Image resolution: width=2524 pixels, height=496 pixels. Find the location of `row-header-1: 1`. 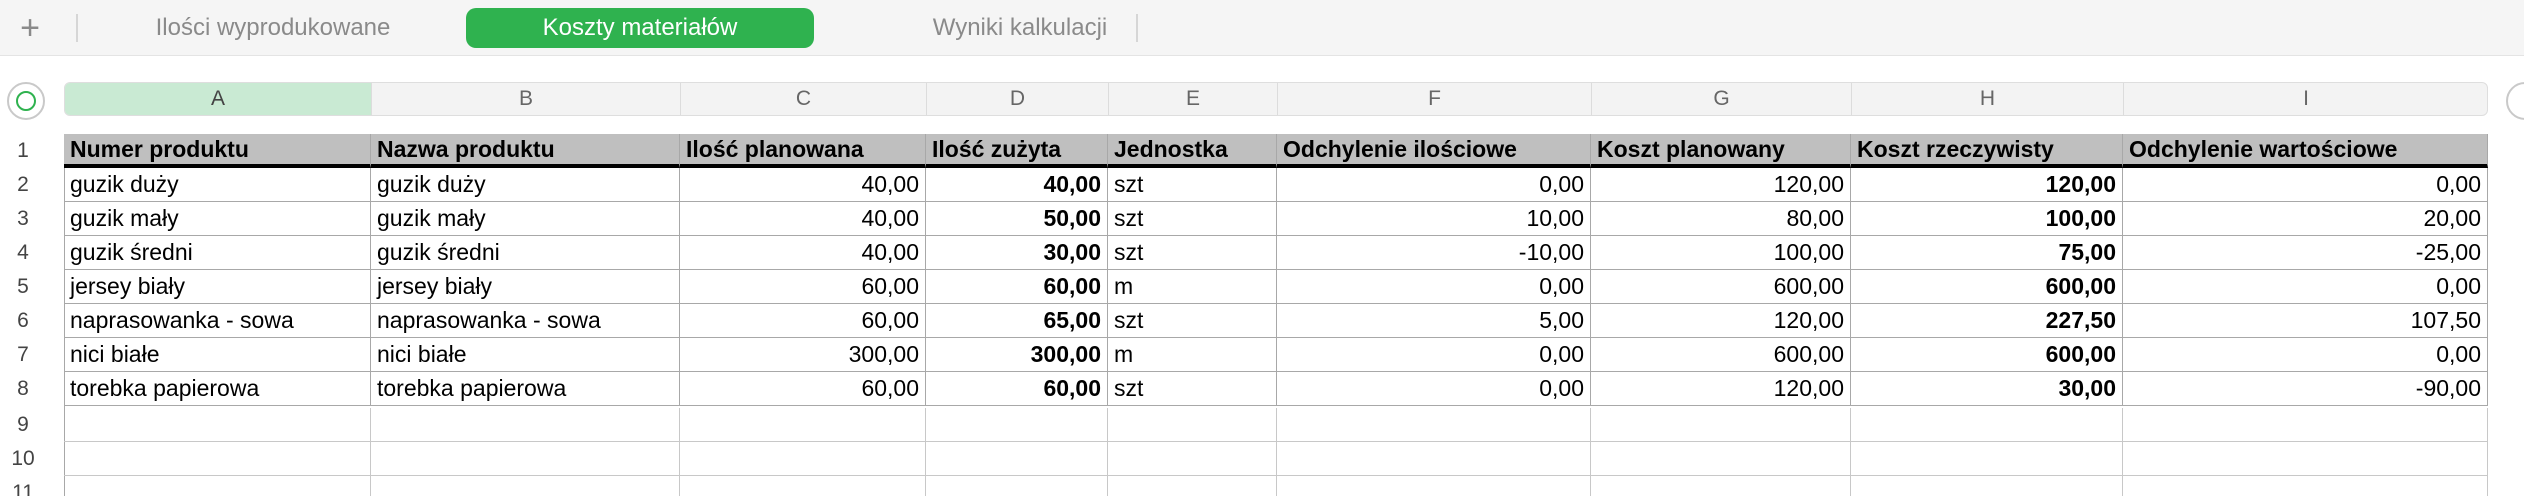

row-header-1: 1 is located at coordinates (23, 151).